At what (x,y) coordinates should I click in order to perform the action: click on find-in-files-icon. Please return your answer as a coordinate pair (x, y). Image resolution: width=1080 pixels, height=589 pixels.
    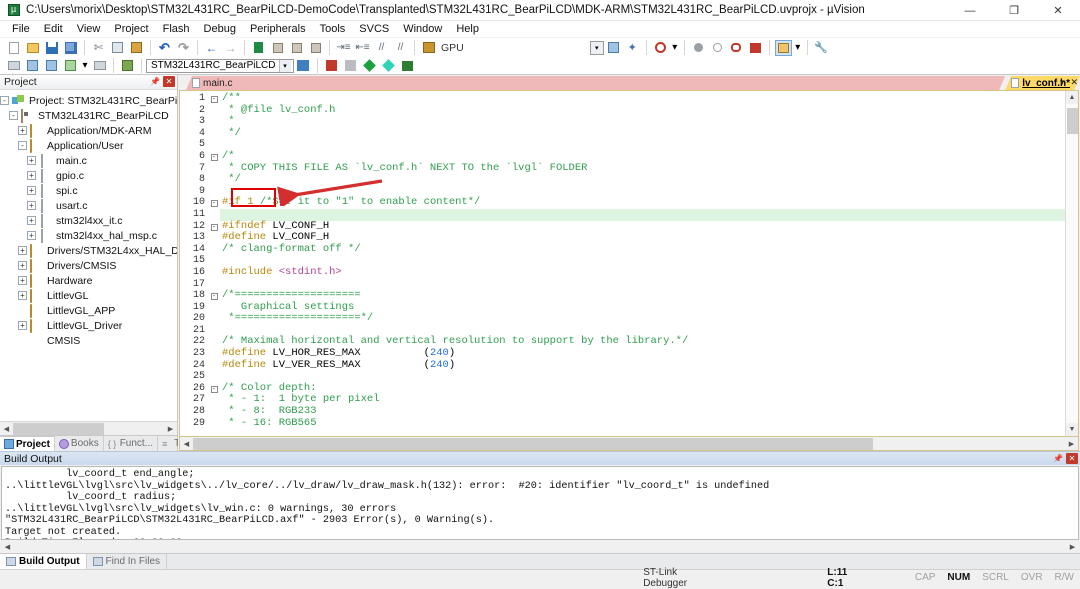
    Looking at the image, I should click on (613, 48).